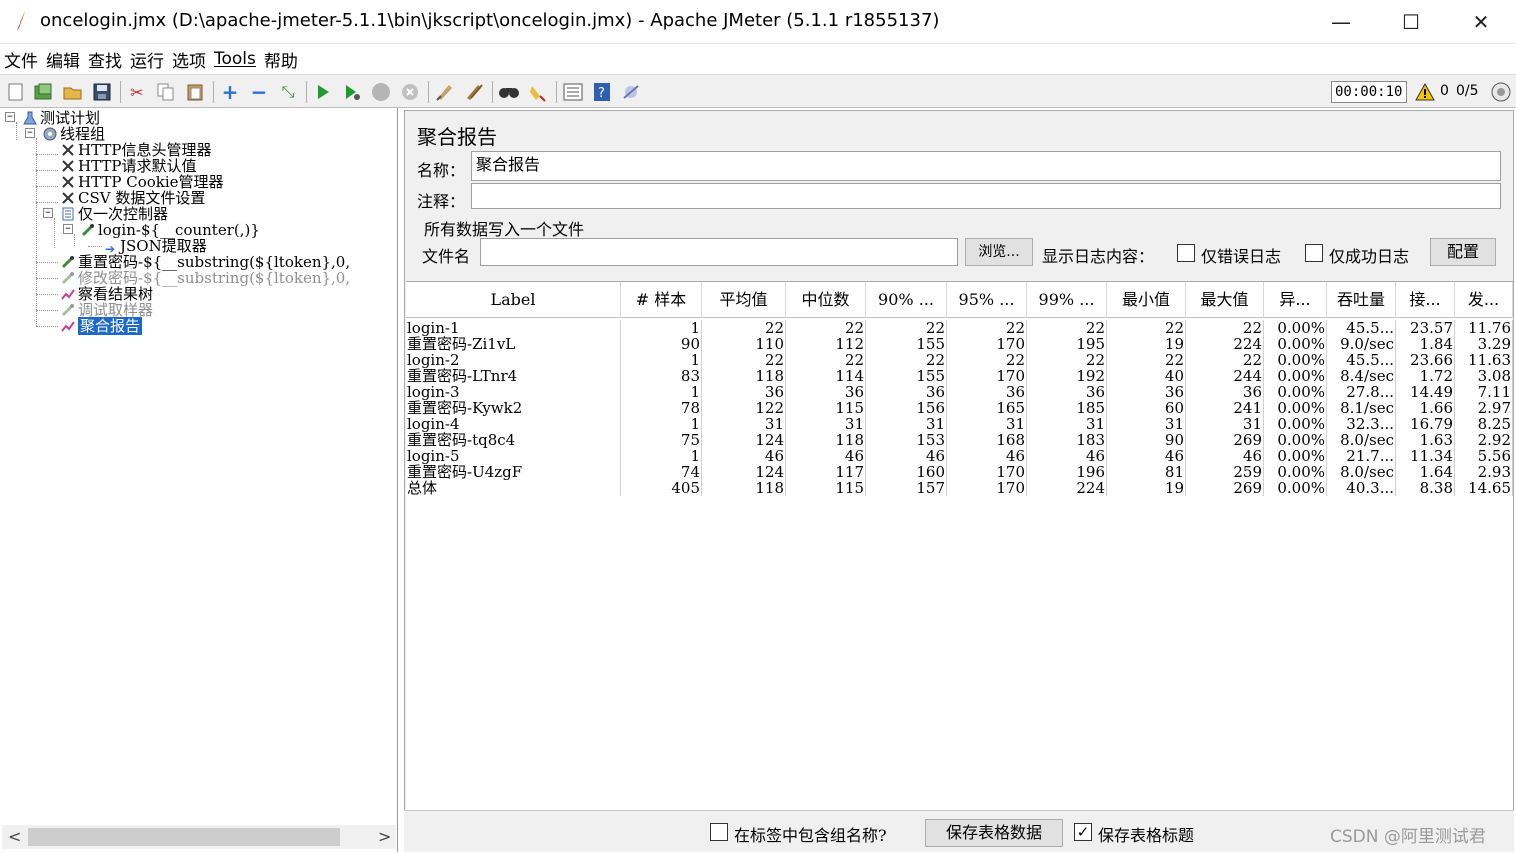 The image size is (1516, 854). What do you see at coordinates (184, 837) in the screenshot?
I see `scroll-thumb` at bounding box center [184, 837].